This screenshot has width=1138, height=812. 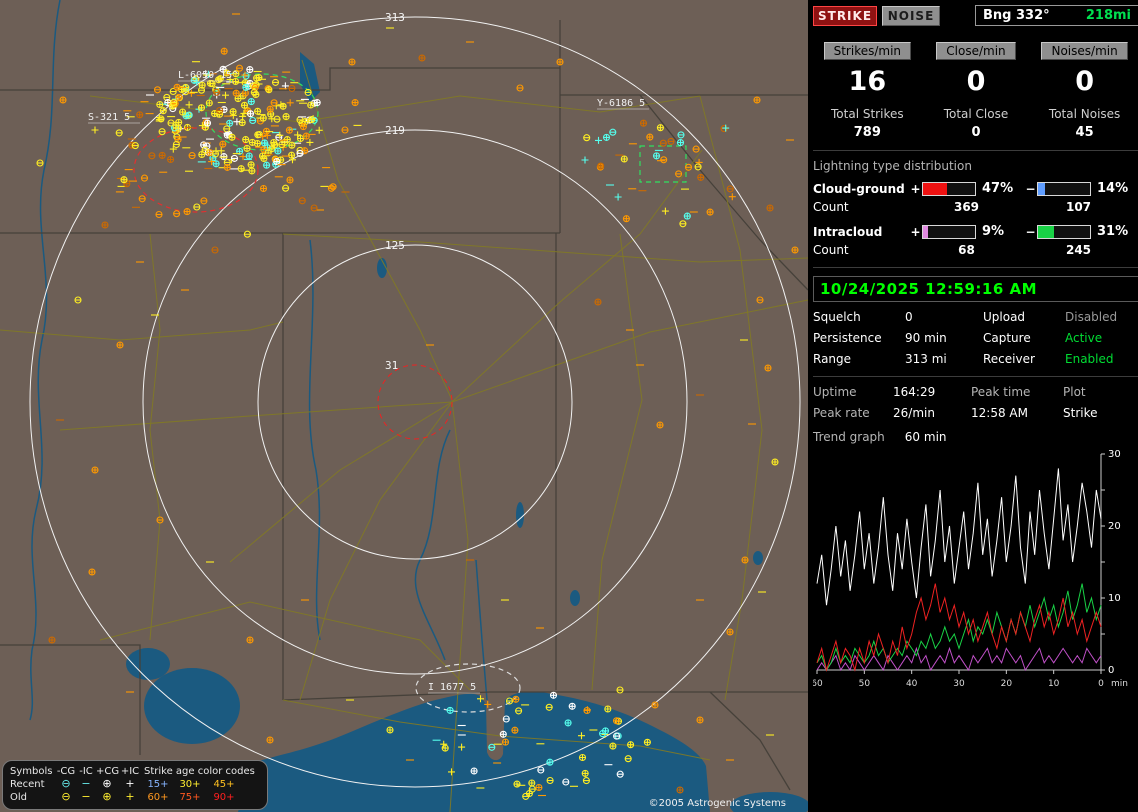 What do you see at coordinates (867, 81) in the screenshot?
I see `strikes-per-min-value: 16` at bounding box center [867, 81].